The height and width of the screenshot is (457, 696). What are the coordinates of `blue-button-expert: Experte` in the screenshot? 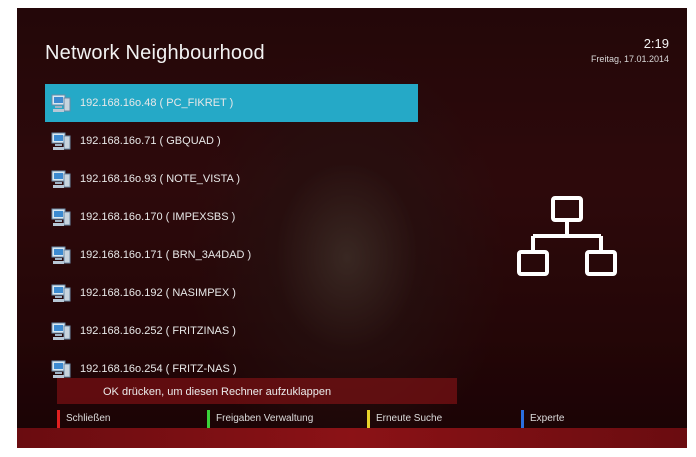 It's located at (542, 419).